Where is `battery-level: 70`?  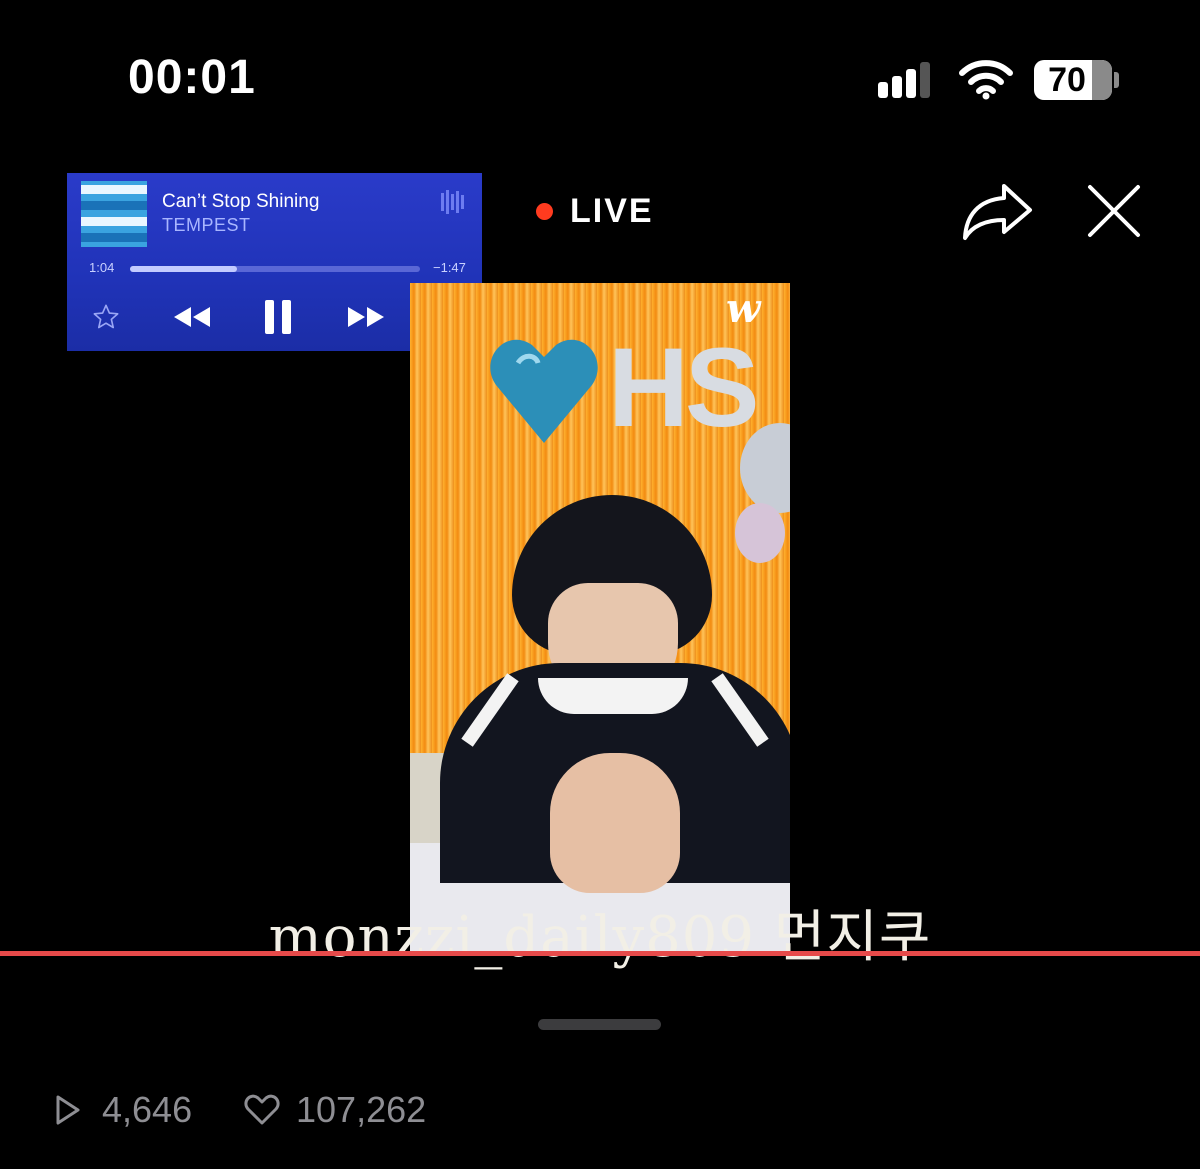 battery-level: 70 is located at coordinates (1067, 80).